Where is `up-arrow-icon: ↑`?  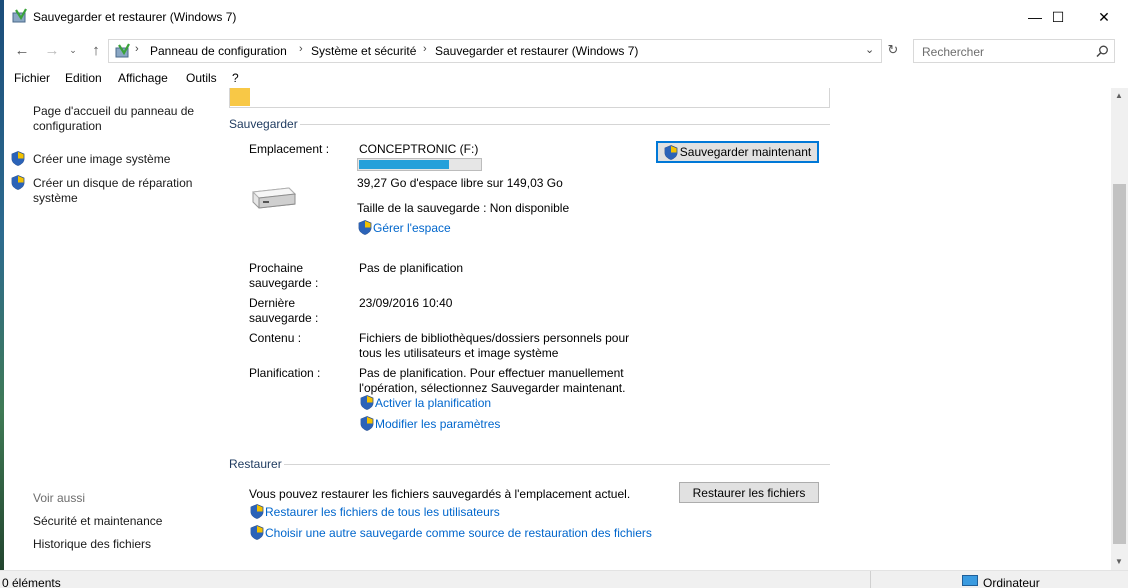 up-arrow-icon: ↑ is located at coordinates (96, 50).